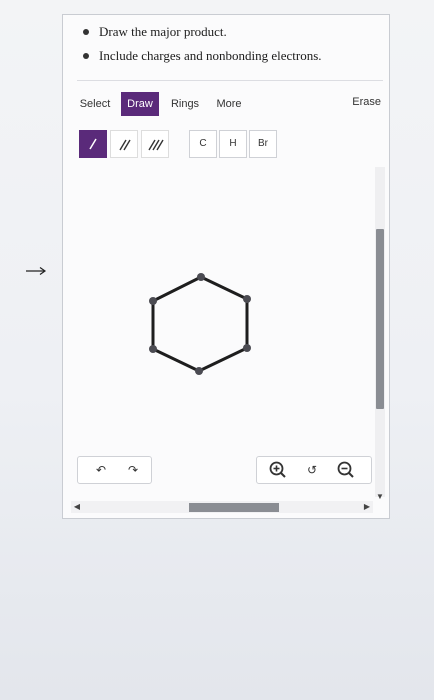 The width and height of the screenshot is (434, 700). What do you see at coordinates (234, 507) in the screenshot?
I see `horizontal-scroll-thumb` at bounding box center [234, 507].